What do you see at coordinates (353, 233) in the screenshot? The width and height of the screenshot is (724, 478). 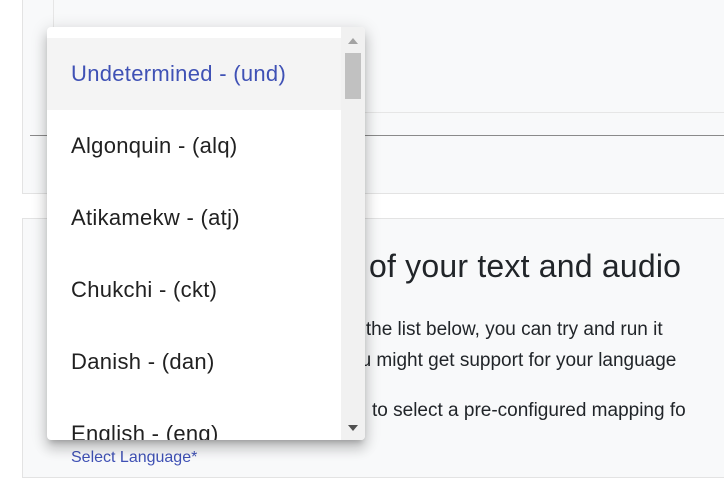 I see `dropdown-scrollbar` at bounding box center [353, 233].